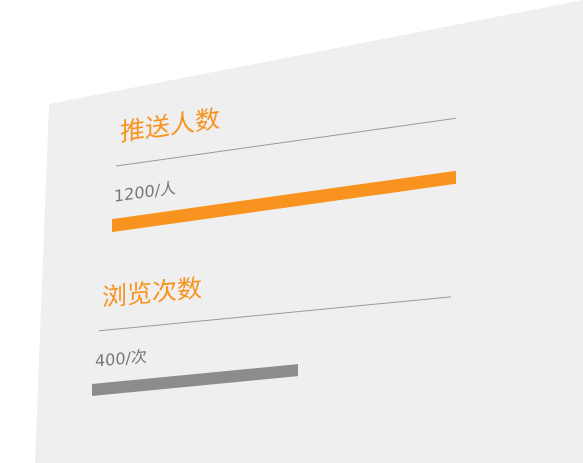 This screenshot has height=463, width=583. I want to click on view-count-value: 400, so click(110, 359).